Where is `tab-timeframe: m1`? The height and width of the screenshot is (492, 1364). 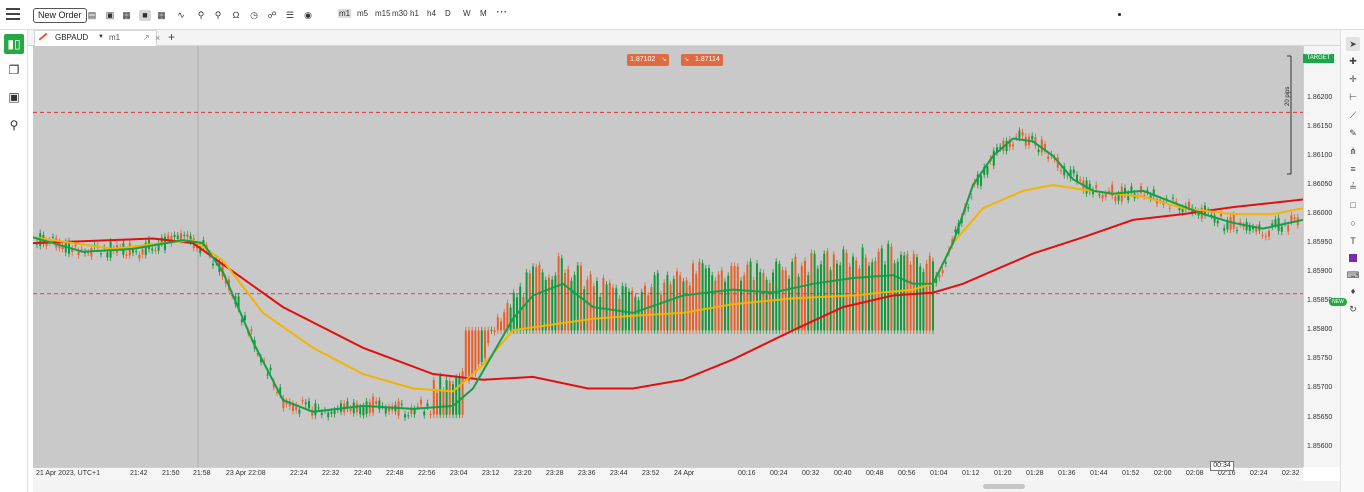
tab-timeframe: m1 is located at coordinates (114, 37).